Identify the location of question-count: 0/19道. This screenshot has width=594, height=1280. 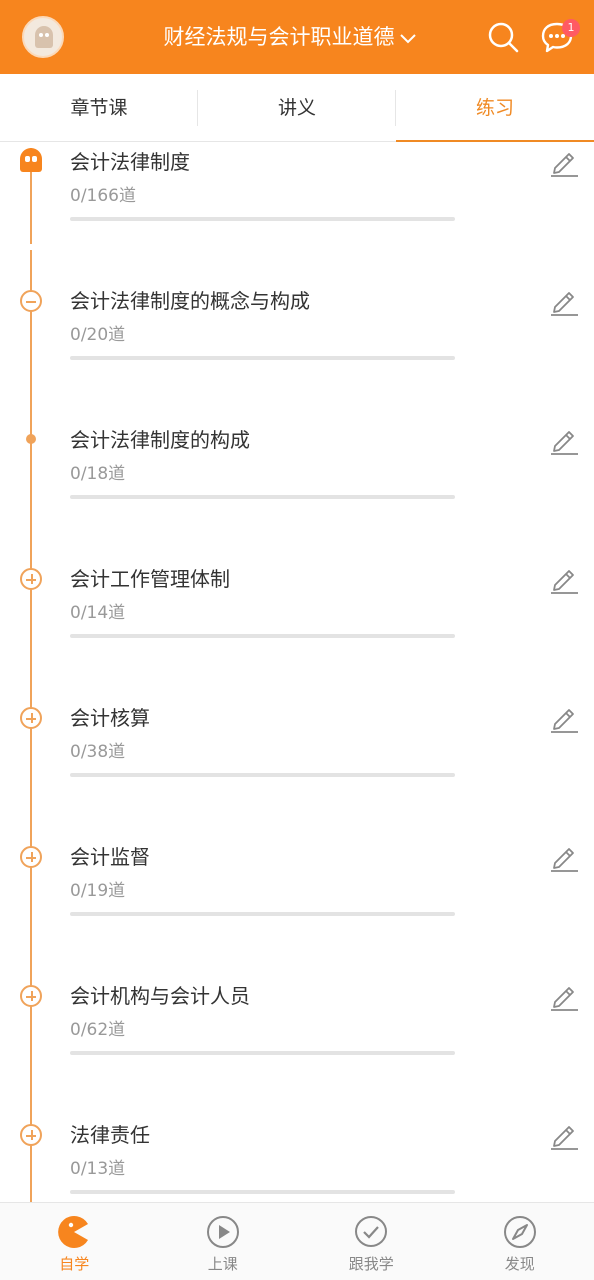
(98, 891).